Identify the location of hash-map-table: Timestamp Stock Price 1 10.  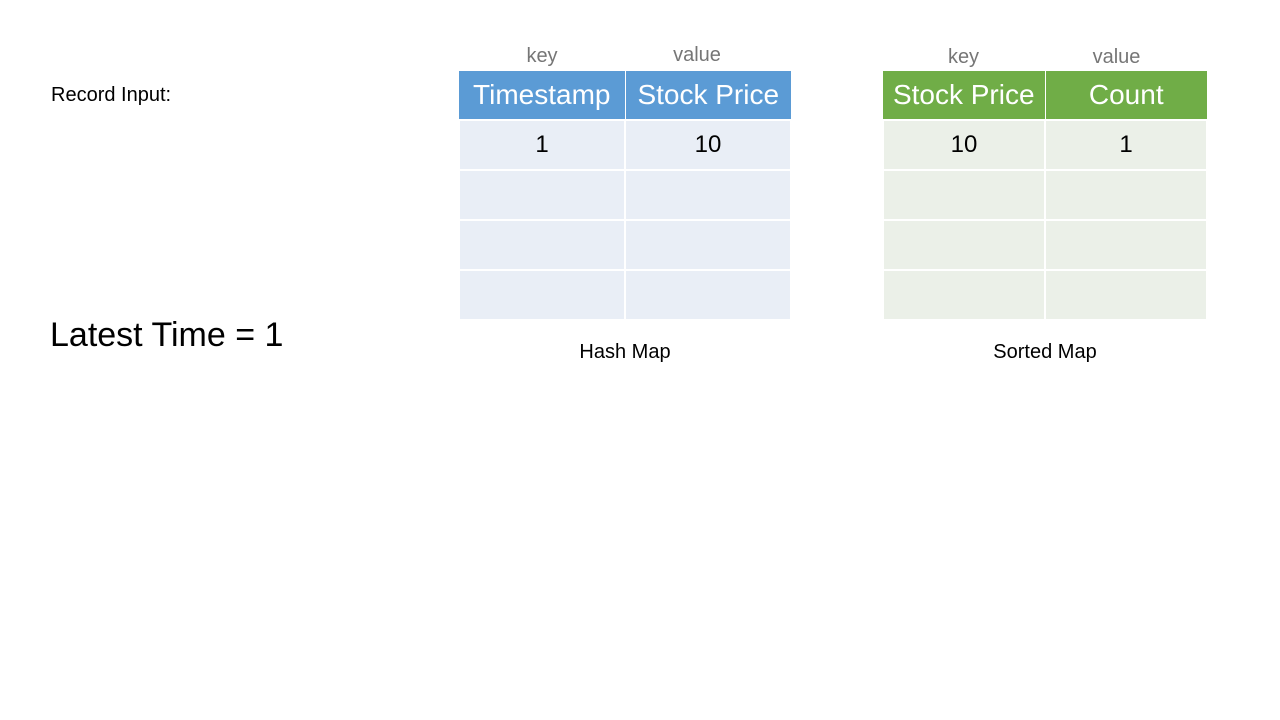
(625, 195).